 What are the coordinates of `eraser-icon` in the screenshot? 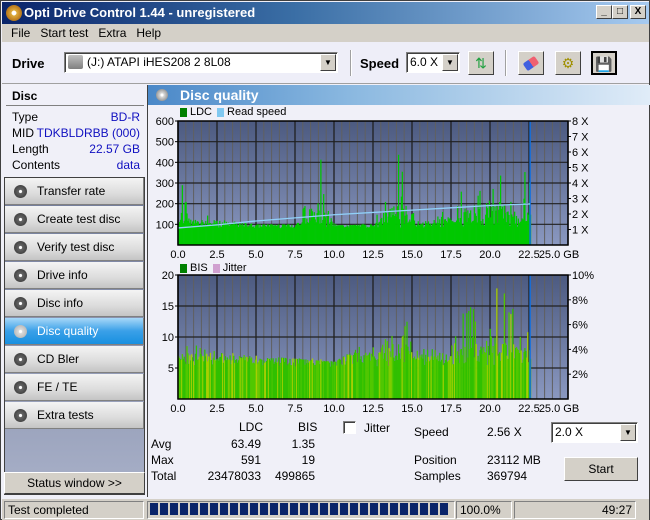 It's located at (531, 63).